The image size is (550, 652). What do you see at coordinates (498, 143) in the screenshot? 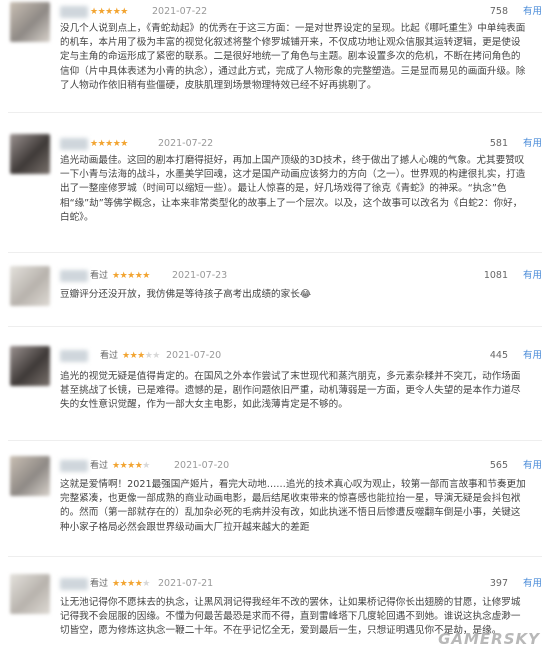
I see `useful-count: 581` at bounding box center [498, 143].